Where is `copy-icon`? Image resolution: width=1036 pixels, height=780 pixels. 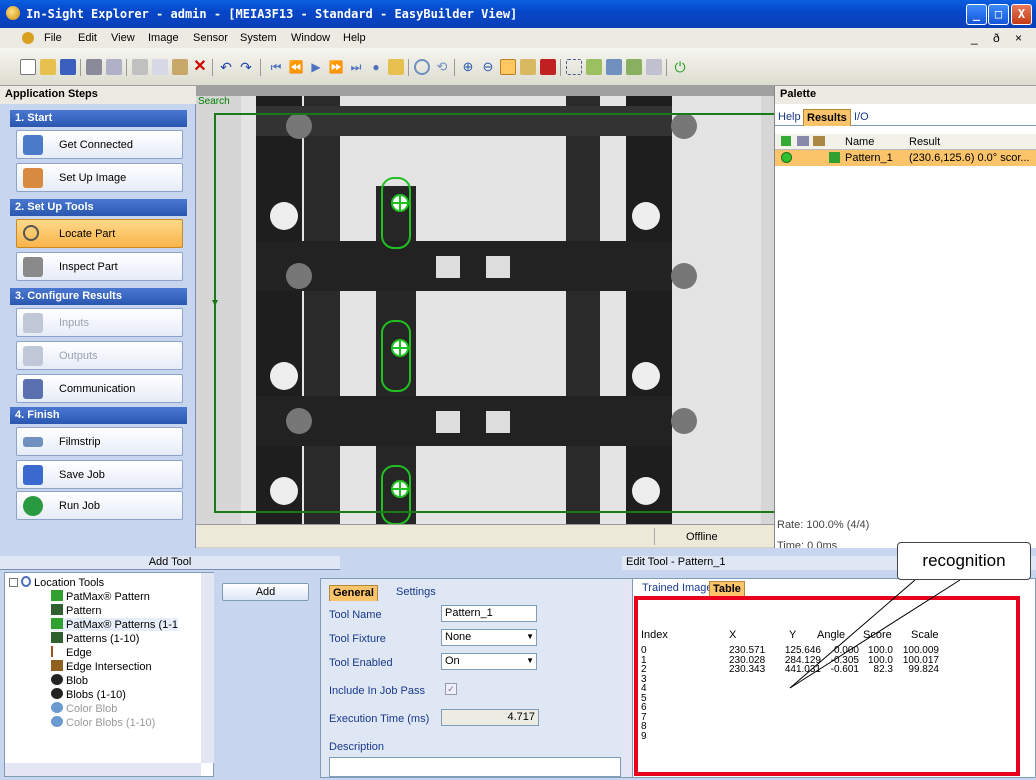
copy-icon is located at coordinates (160, 67).